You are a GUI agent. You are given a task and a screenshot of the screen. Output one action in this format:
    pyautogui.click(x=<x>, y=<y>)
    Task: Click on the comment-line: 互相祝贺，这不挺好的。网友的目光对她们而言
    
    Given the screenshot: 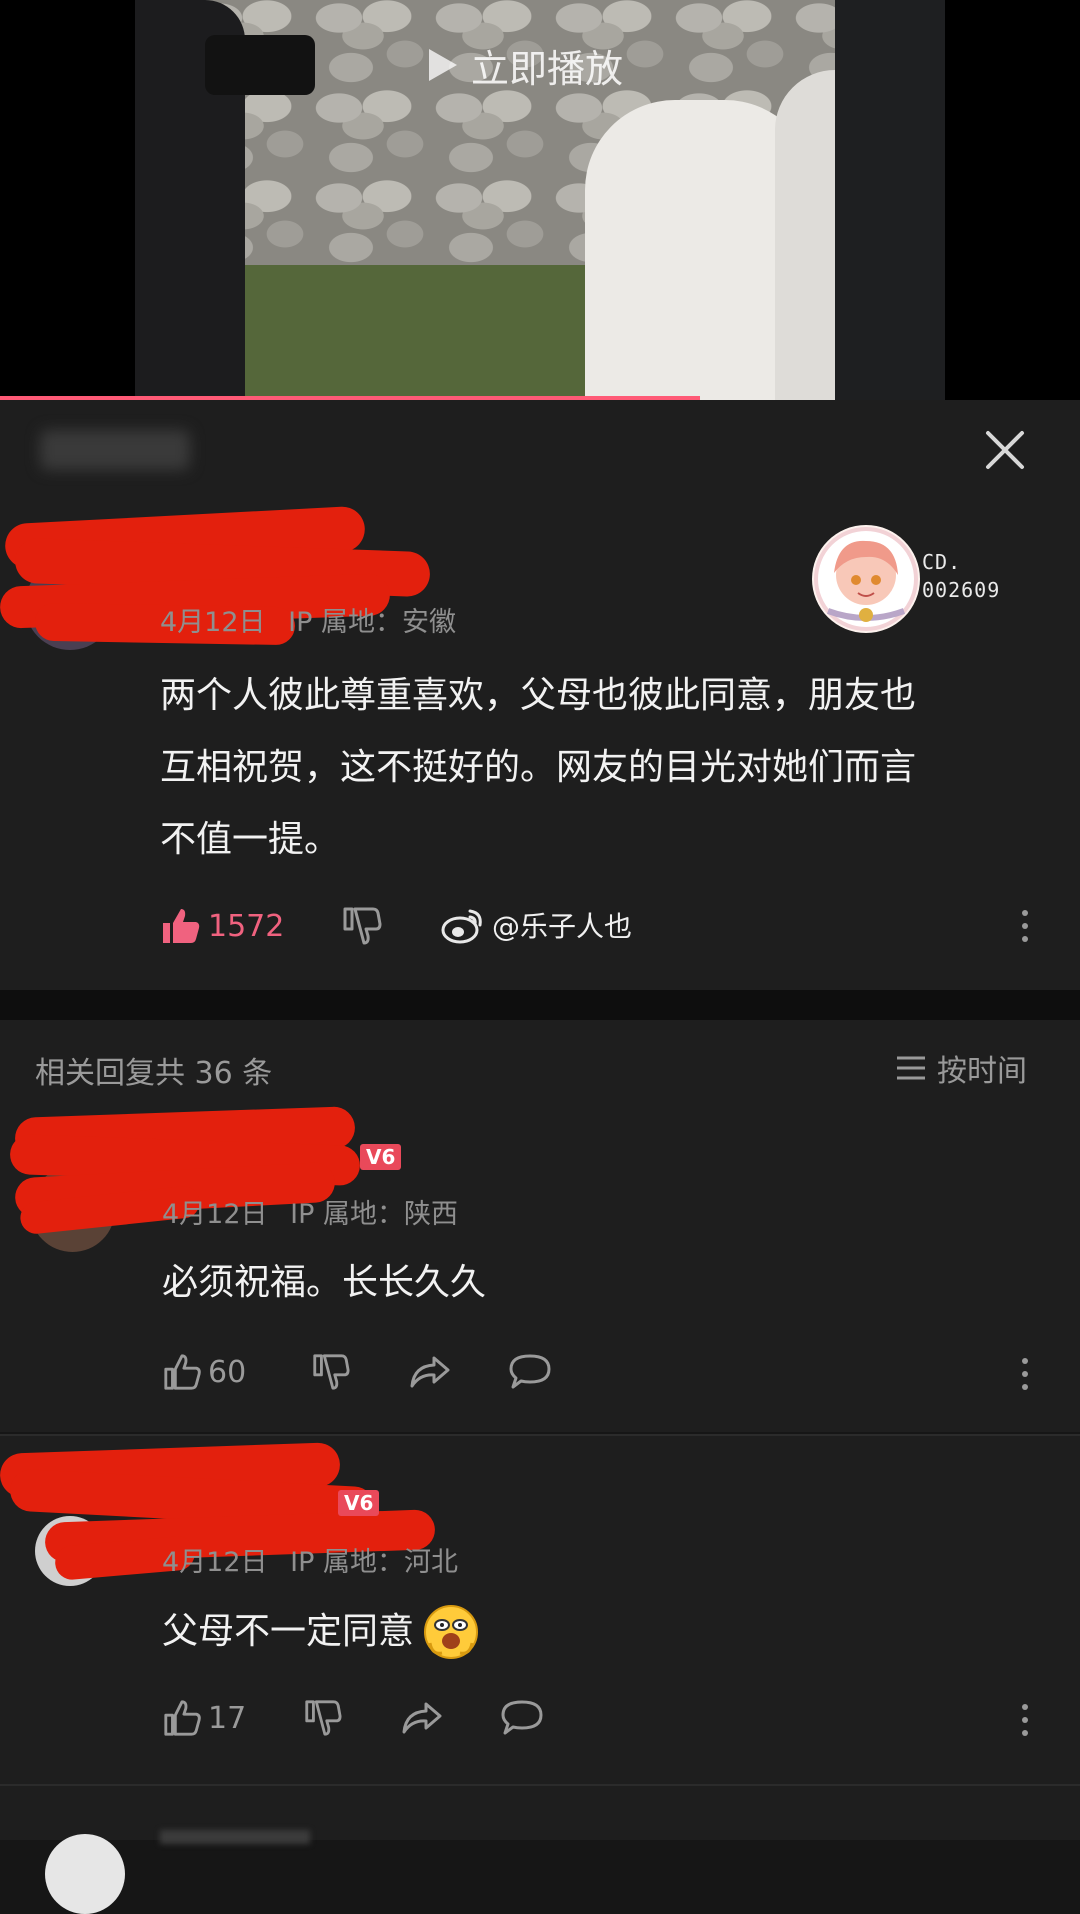 What is the action you would take?
    pyautogui.click(x=538, y=767)
    